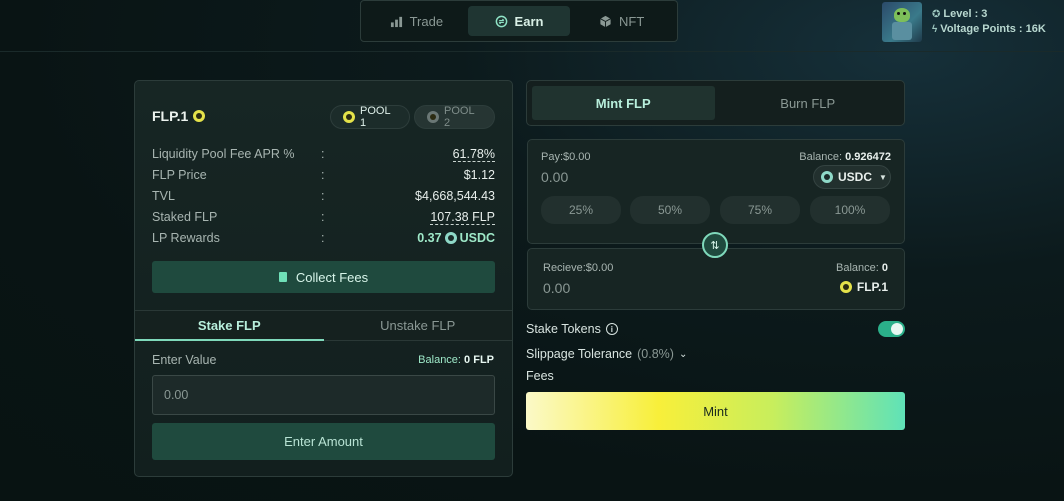 This screenshot has width=1064, height=501. Describe the element at coordinates (332, 277) in the screenshot. I see `collect-fees-label: Collect Fees` at that location.